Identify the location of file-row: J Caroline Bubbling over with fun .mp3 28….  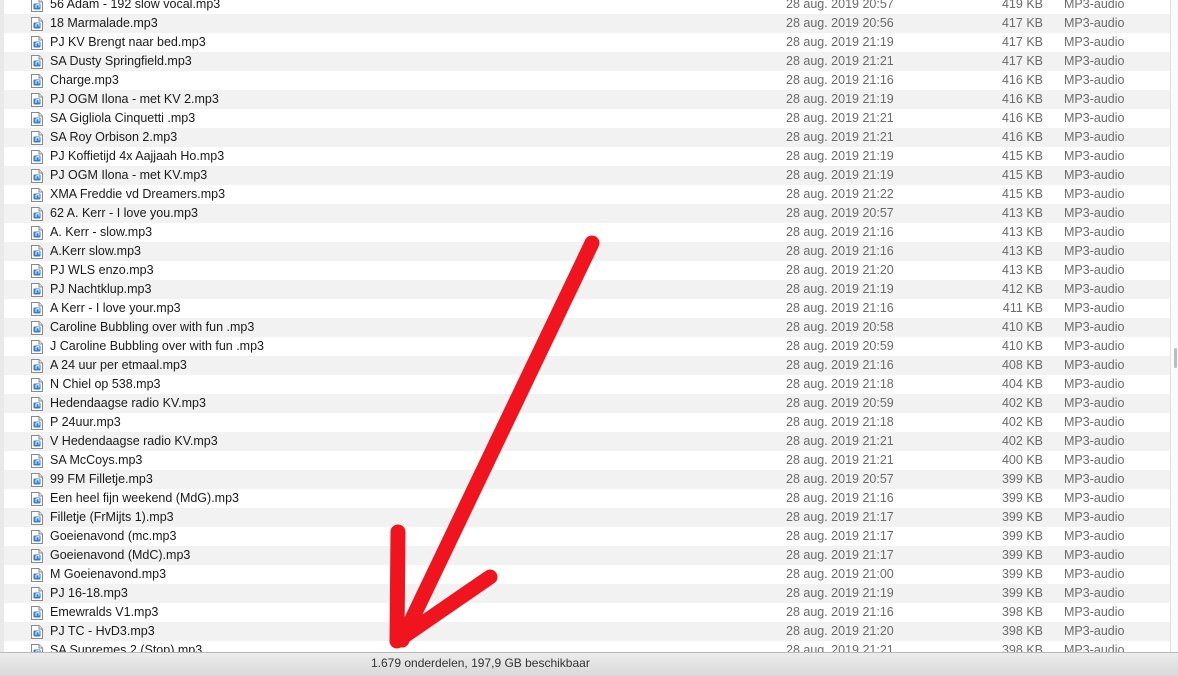
(585, 346).